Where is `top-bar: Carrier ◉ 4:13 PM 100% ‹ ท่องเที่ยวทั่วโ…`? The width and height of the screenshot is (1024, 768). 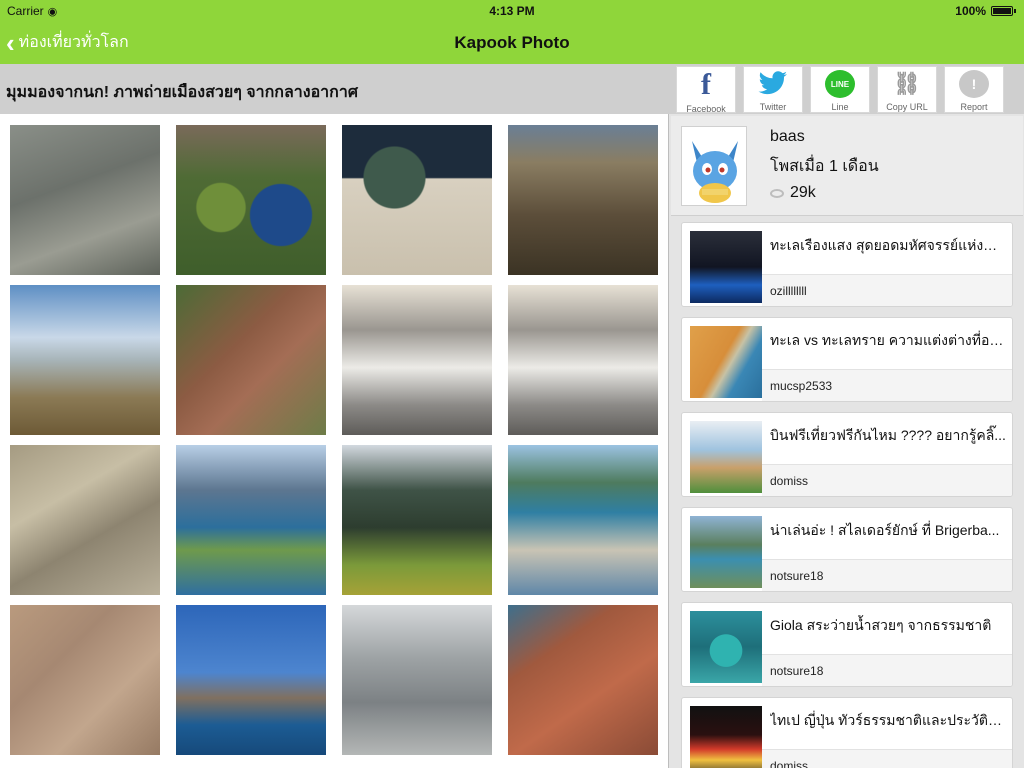
top-bar: Carrier ◉ 4:13 PM 100% ‹ ท่องเที่ยวทั่วโ… is located at coordinates (512, 32).